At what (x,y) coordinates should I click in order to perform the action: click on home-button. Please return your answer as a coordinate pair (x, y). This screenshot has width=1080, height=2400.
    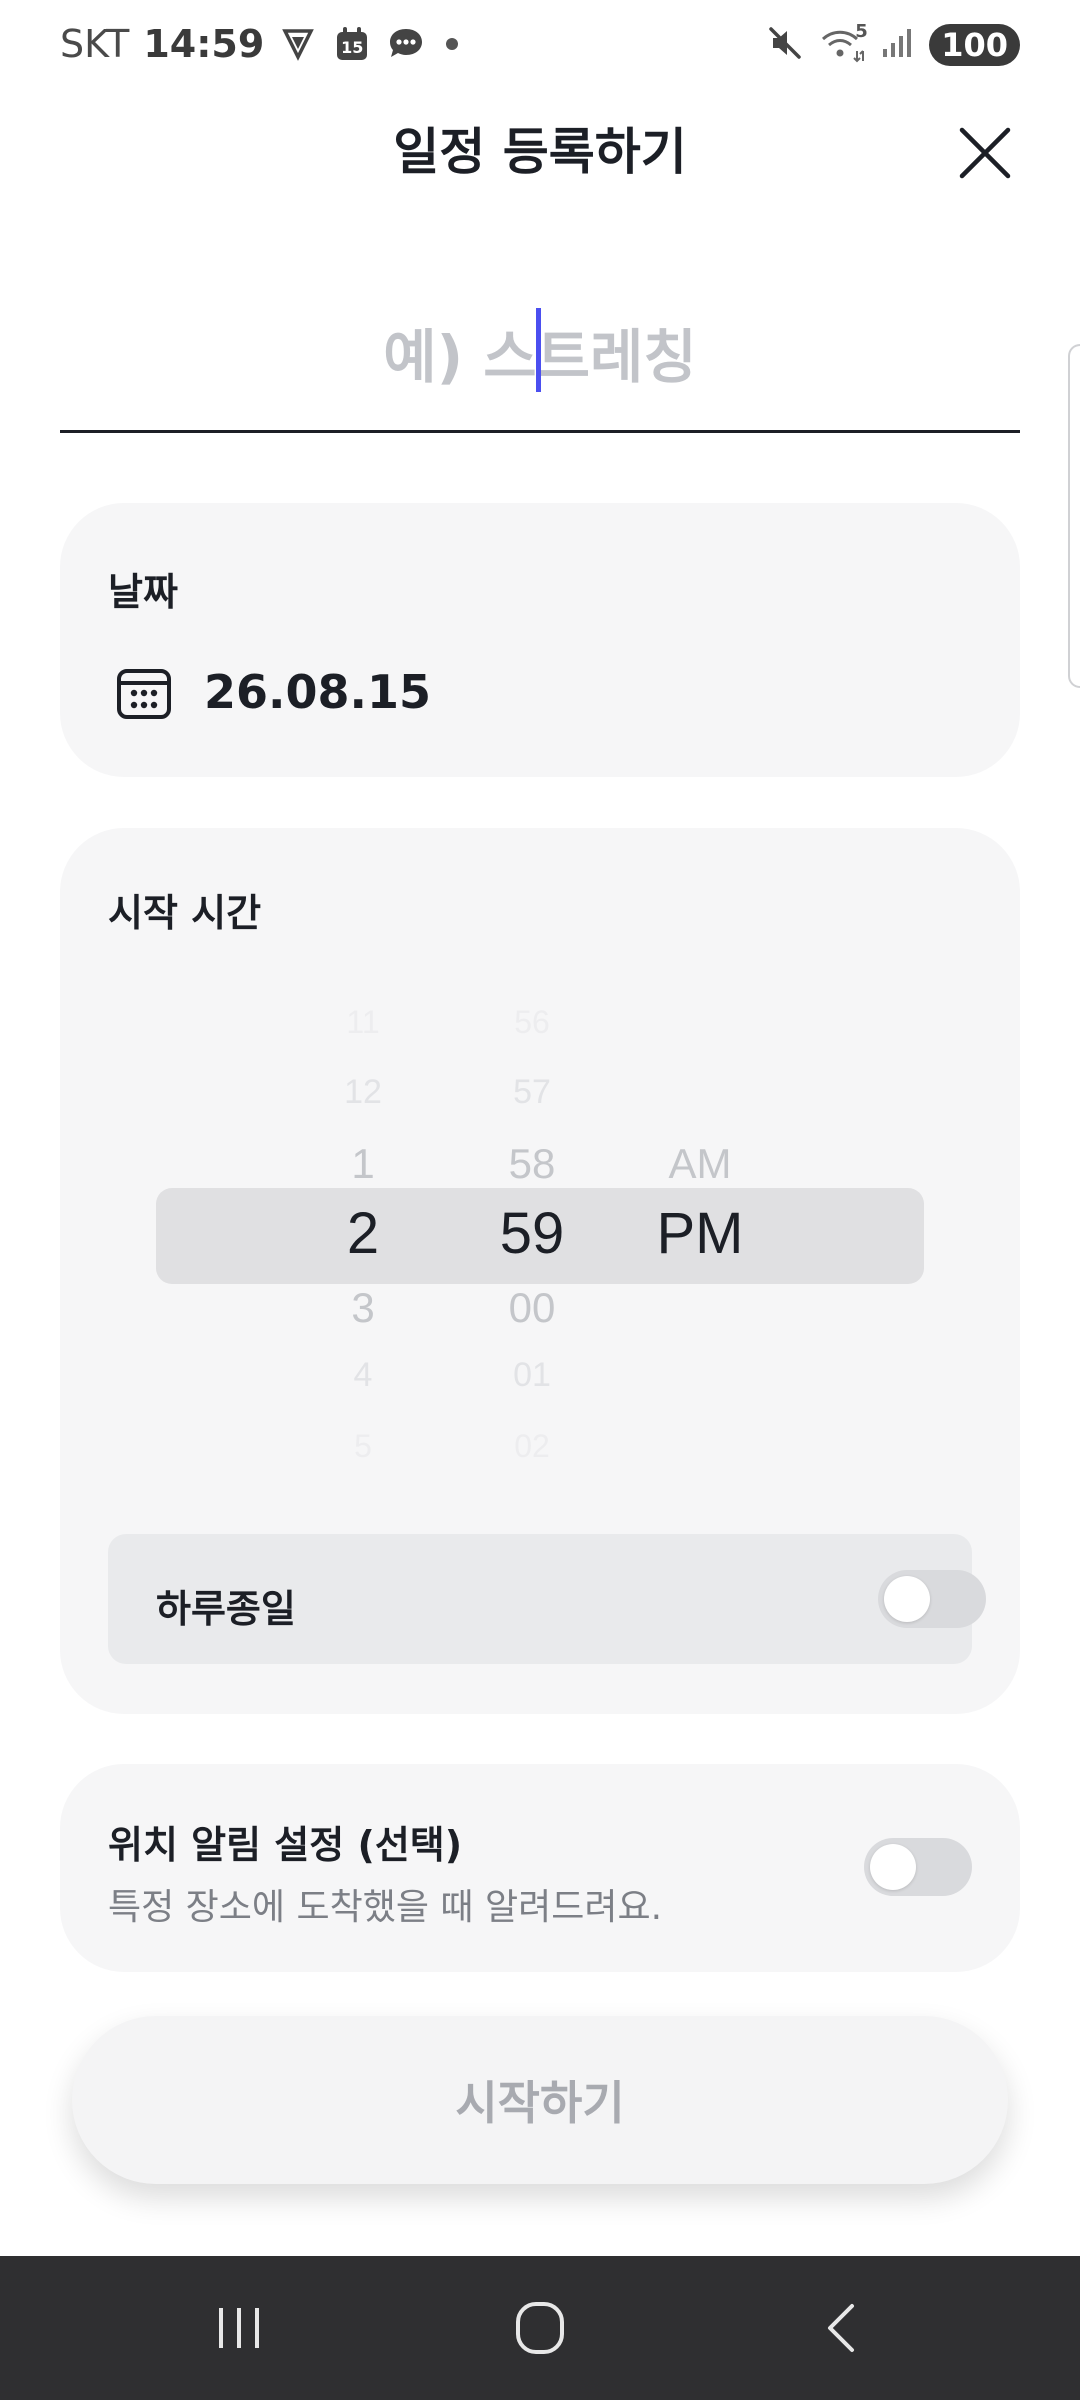
    Looking at the image, I should click on (540, 2328).